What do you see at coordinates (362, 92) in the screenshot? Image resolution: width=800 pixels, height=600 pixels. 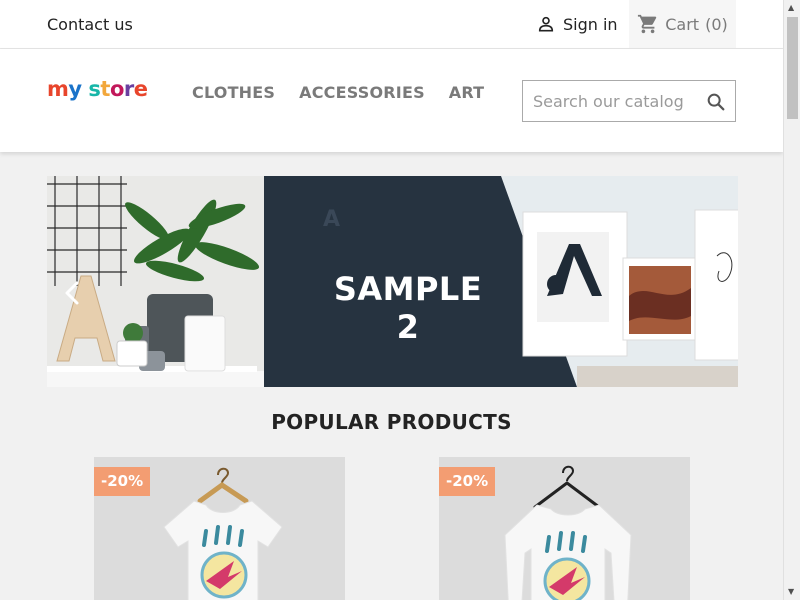 I see `menu-item-accessories: ACCESSORIES` at bounding box center [362, 92].